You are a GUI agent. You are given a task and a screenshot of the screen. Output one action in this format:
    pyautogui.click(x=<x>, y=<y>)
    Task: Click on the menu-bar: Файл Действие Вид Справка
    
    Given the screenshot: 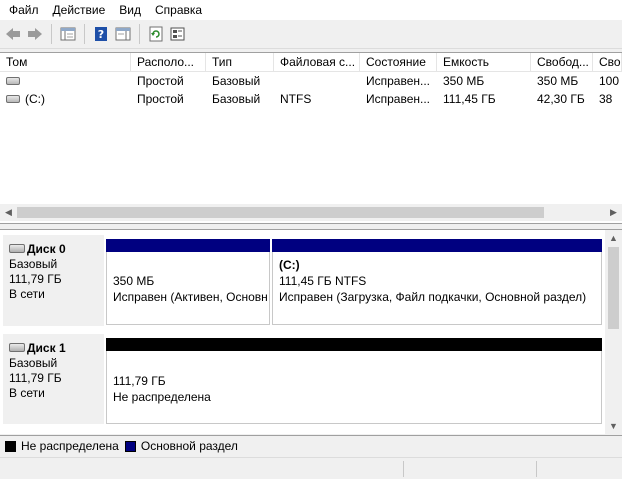 What is the action you would take?
    pyautogui.click(x=311, y=10)
    